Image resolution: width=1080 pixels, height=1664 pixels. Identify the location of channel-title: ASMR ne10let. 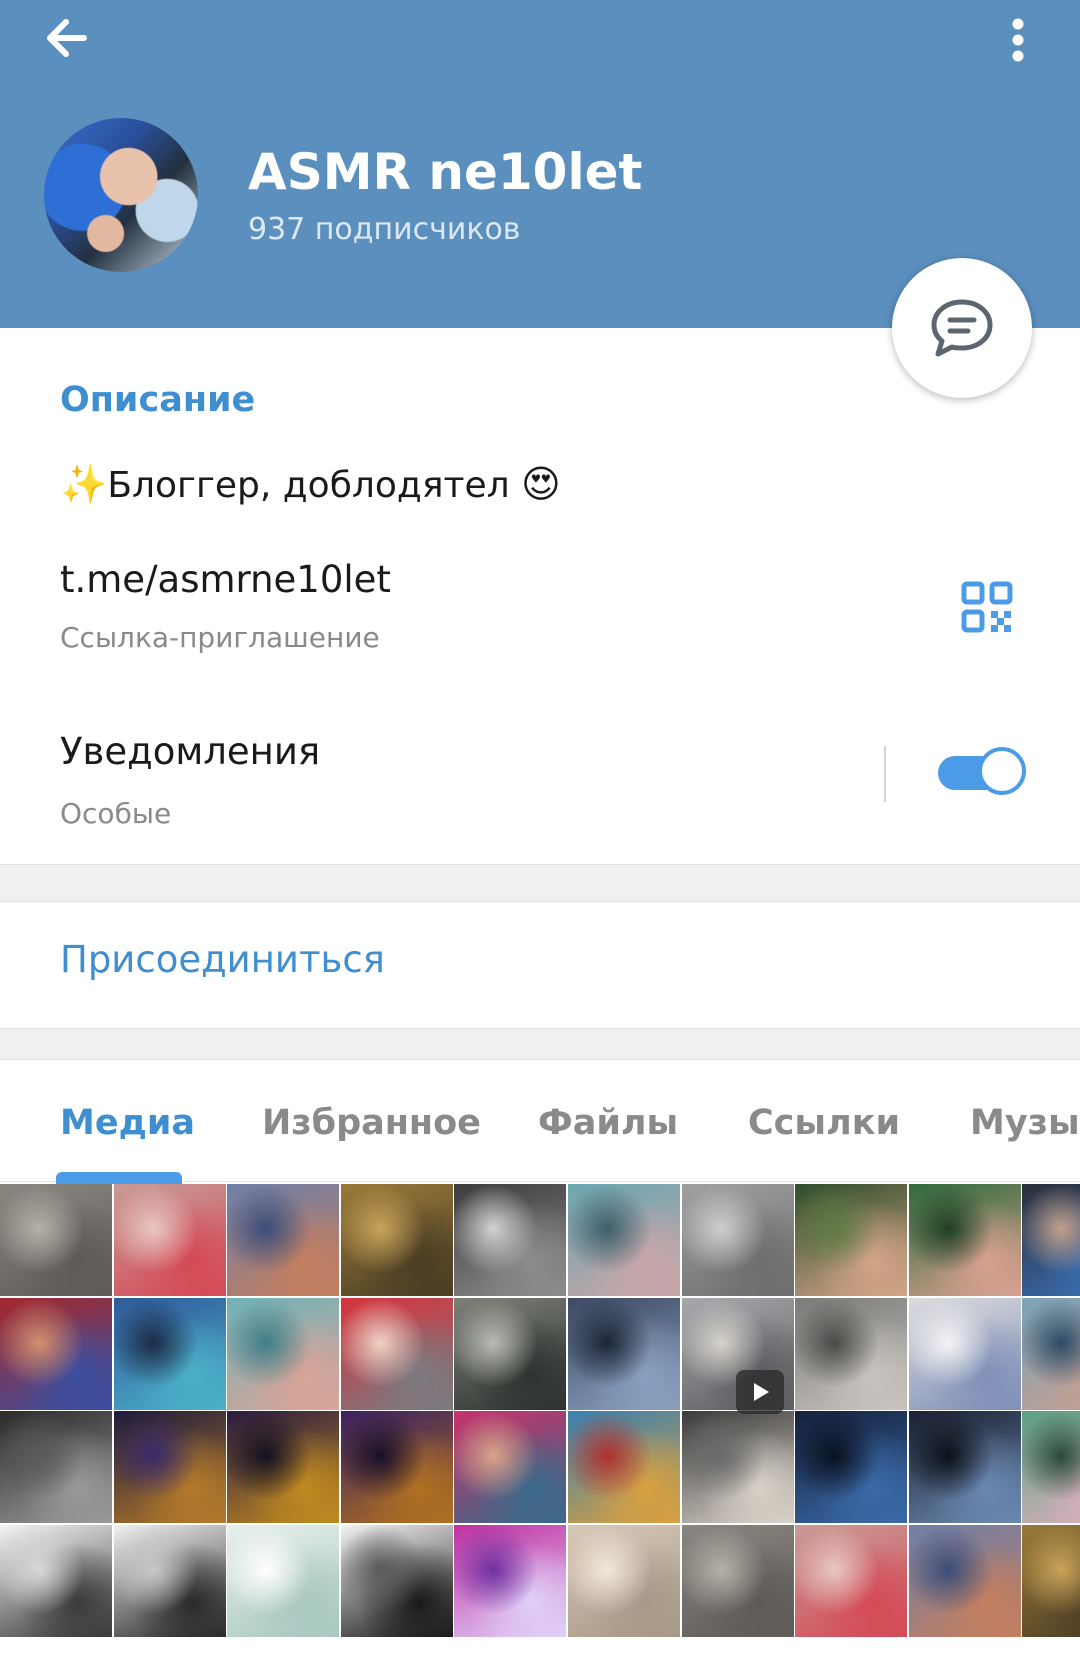
(445, 172).